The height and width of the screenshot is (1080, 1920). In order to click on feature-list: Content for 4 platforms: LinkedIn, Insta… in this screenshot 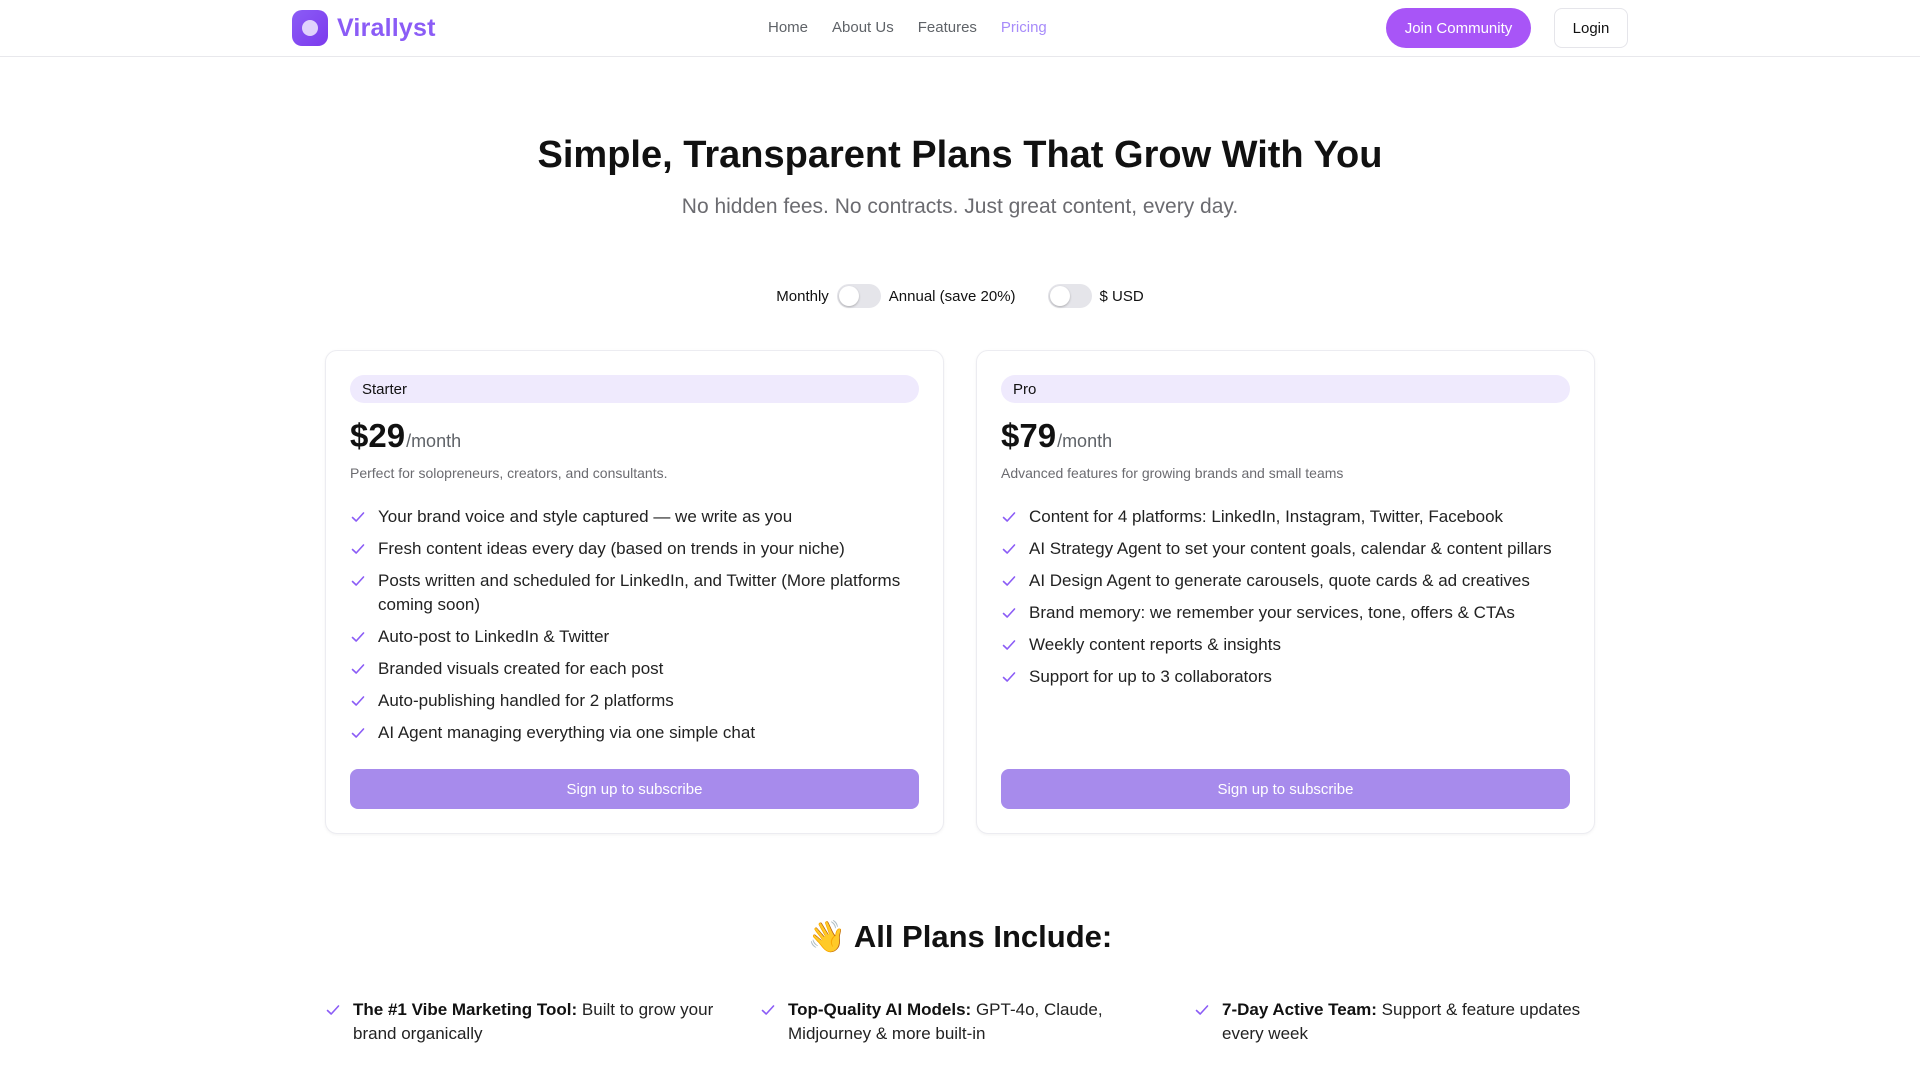, I will do `click(1285, 597)`.